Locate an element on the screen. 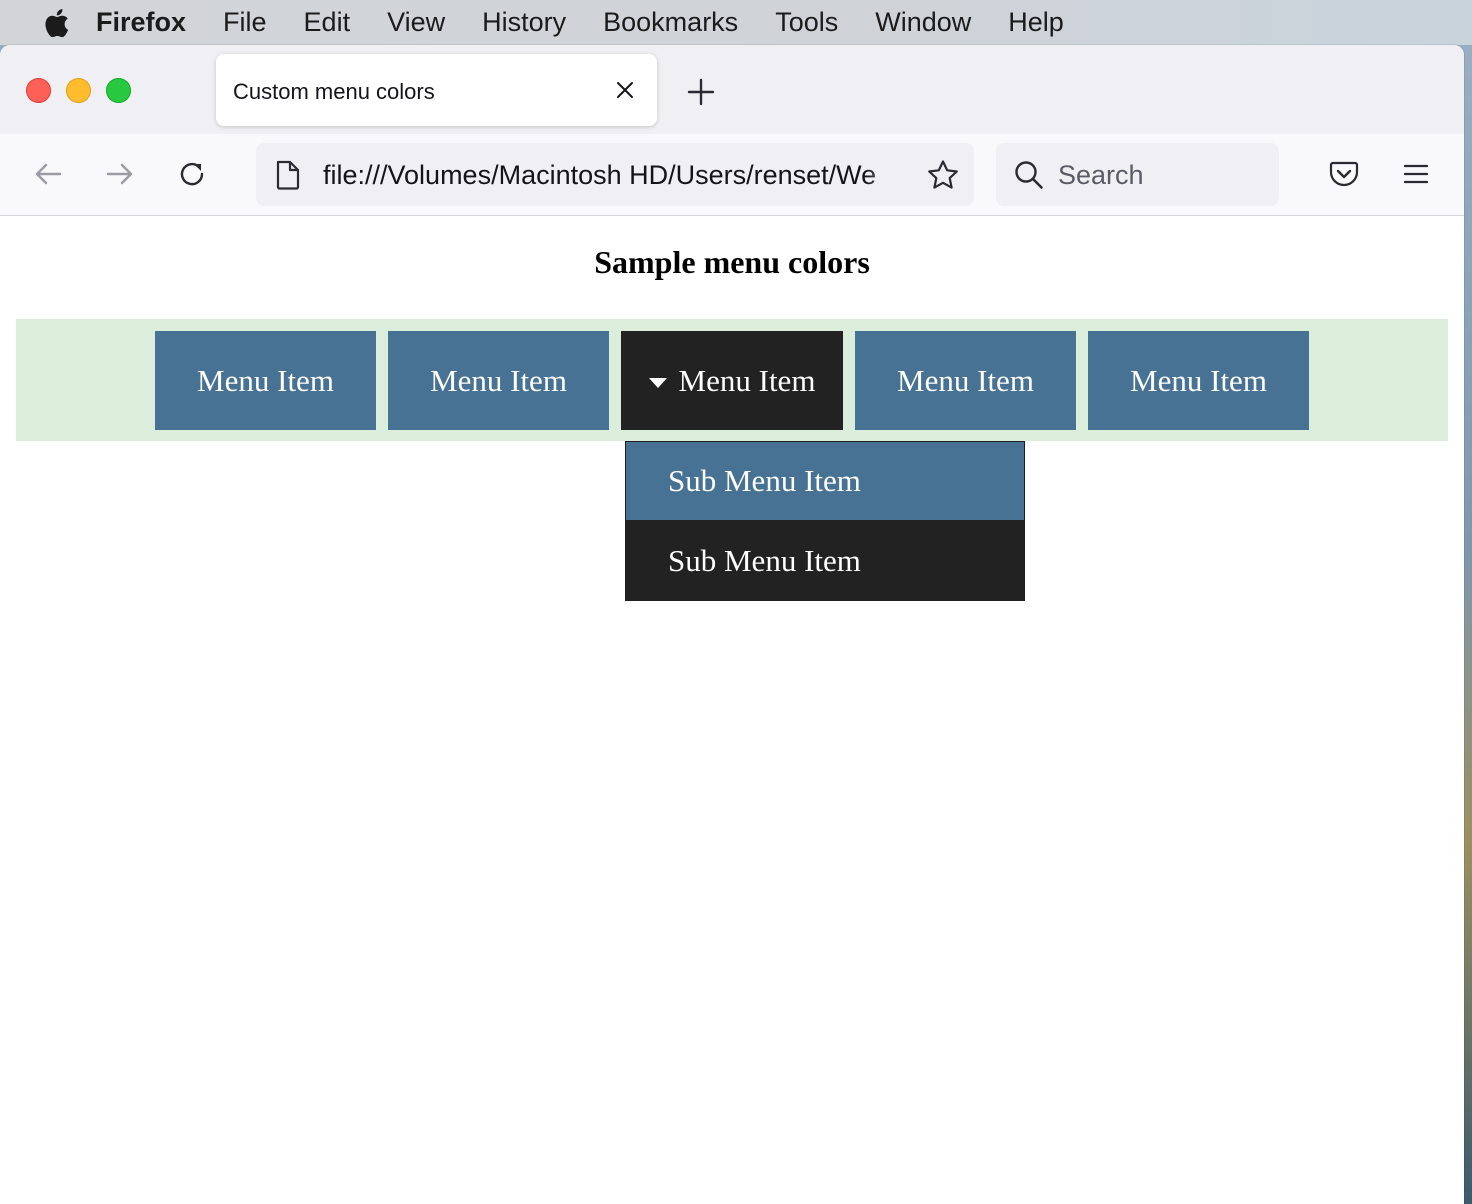 The image size is (1472, 1204). menu-item-5: Menu Item is located at coordinates (1198, 380).